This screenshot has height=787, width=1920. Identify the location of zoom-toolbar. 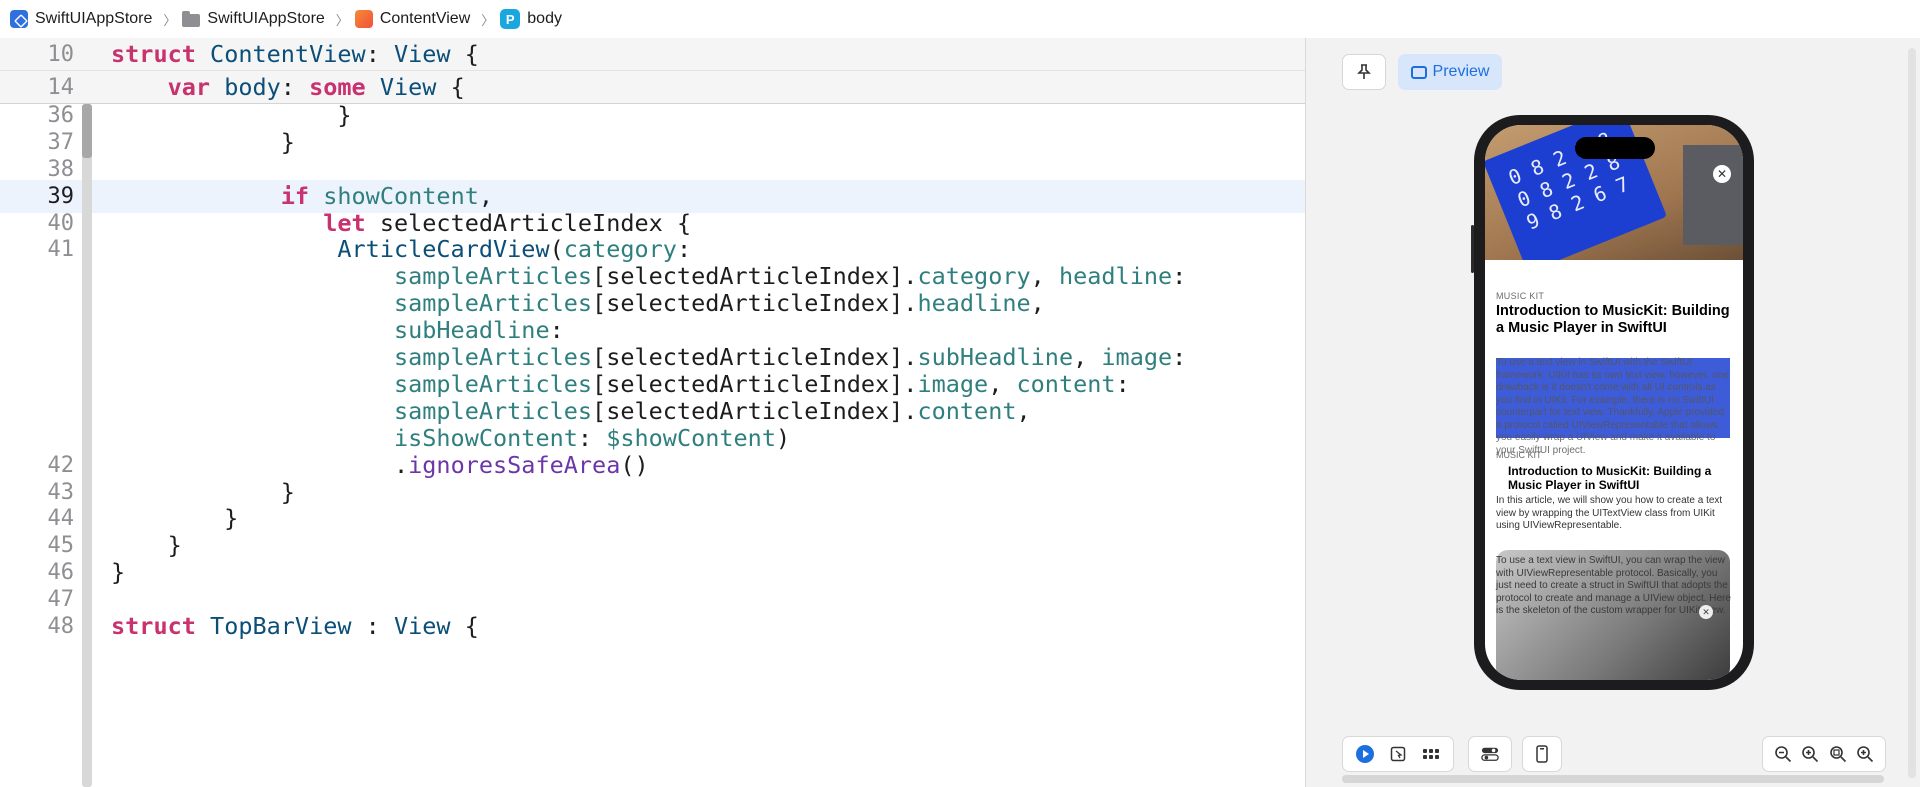
(1824, 754).